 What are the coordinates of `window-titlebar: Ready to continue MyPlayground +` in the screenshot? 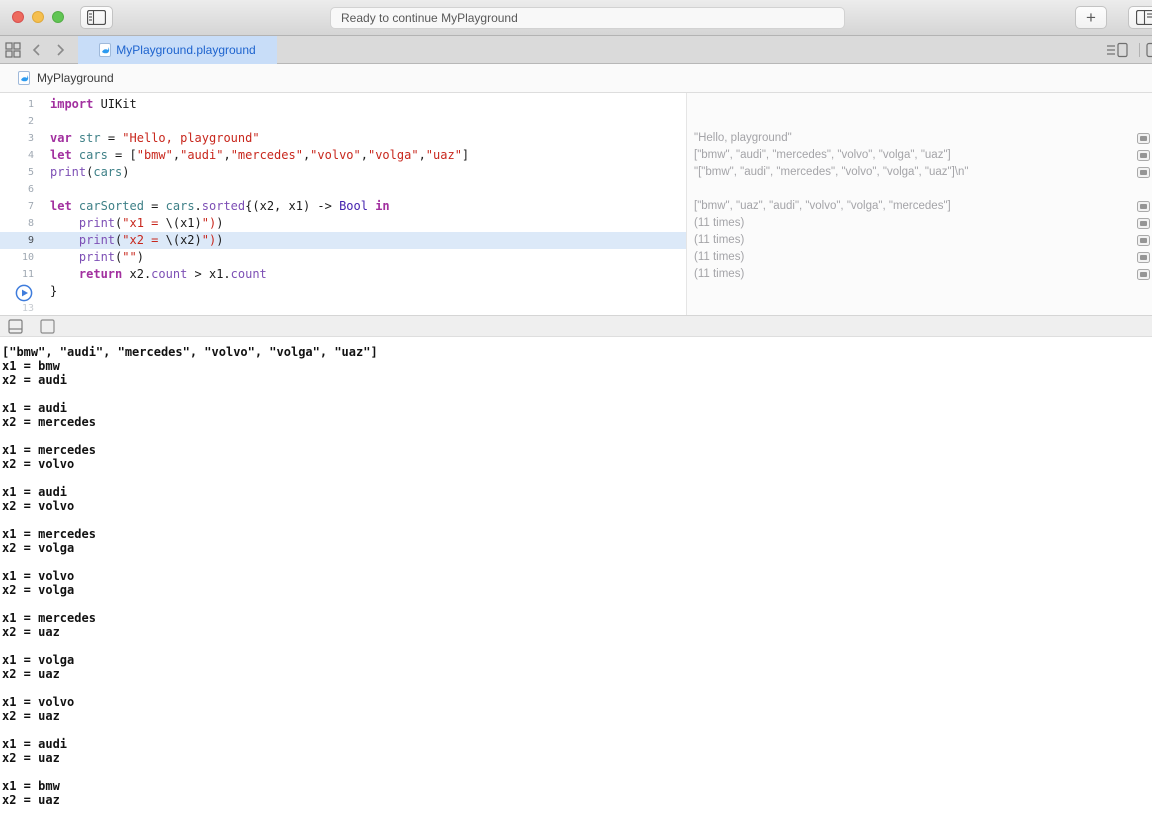 It's located at (576, 18).